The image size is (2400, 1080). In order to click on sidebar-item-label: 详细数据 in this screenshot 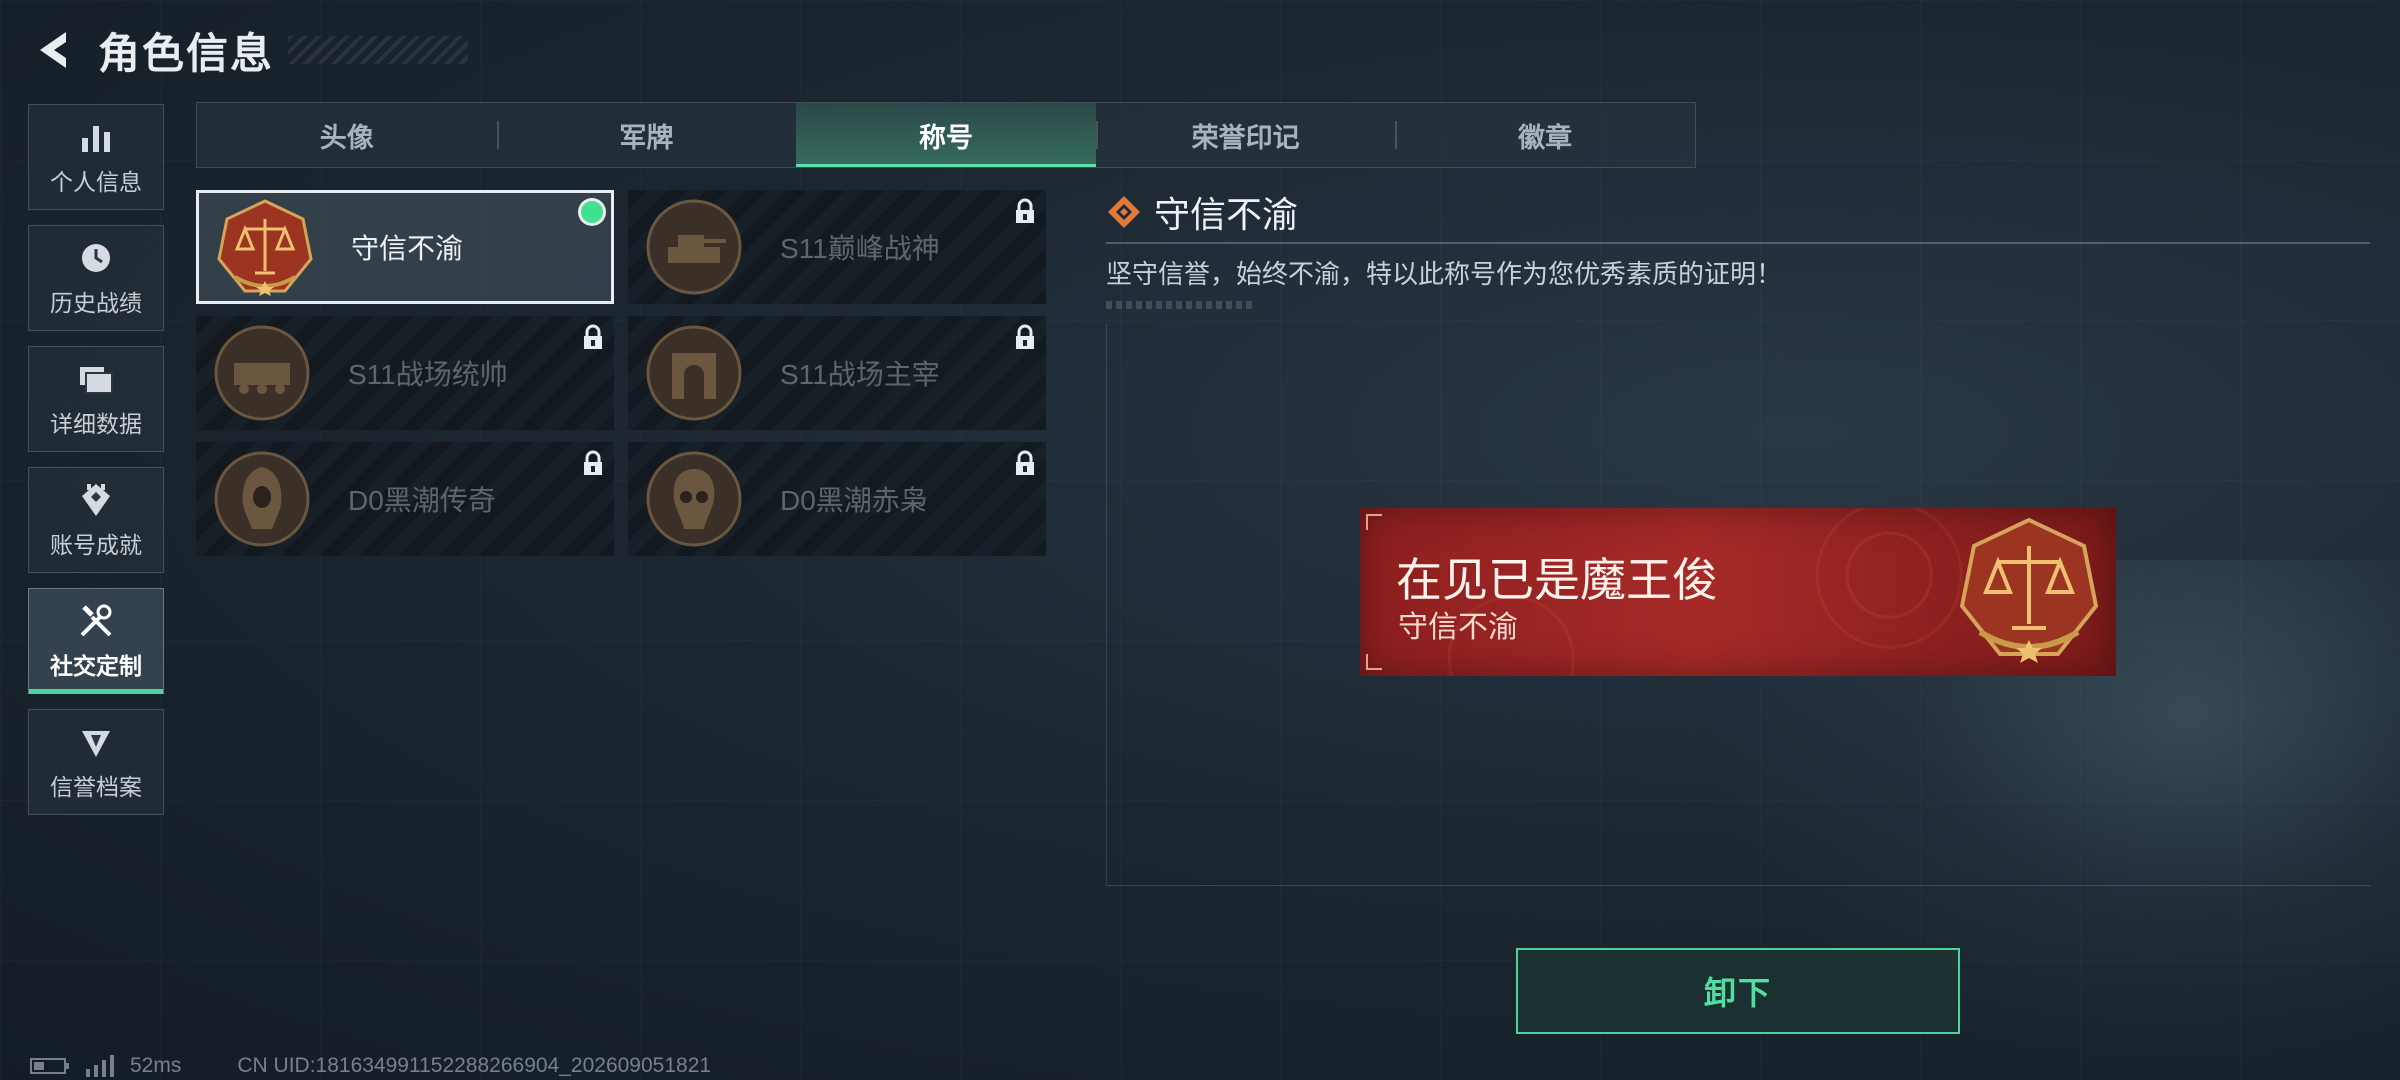, I will do `click(96, 424)`.